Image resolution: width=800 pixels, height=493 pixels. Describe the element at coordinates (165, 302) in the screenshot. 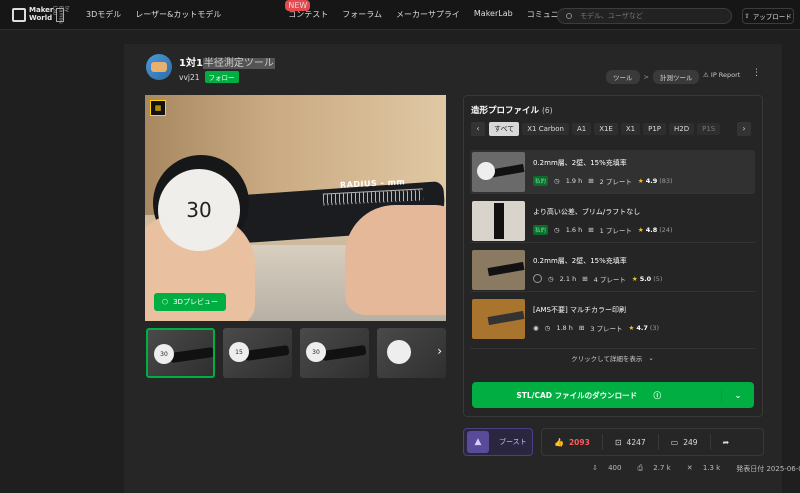

I see `cube-icon: ⬡` at that location.